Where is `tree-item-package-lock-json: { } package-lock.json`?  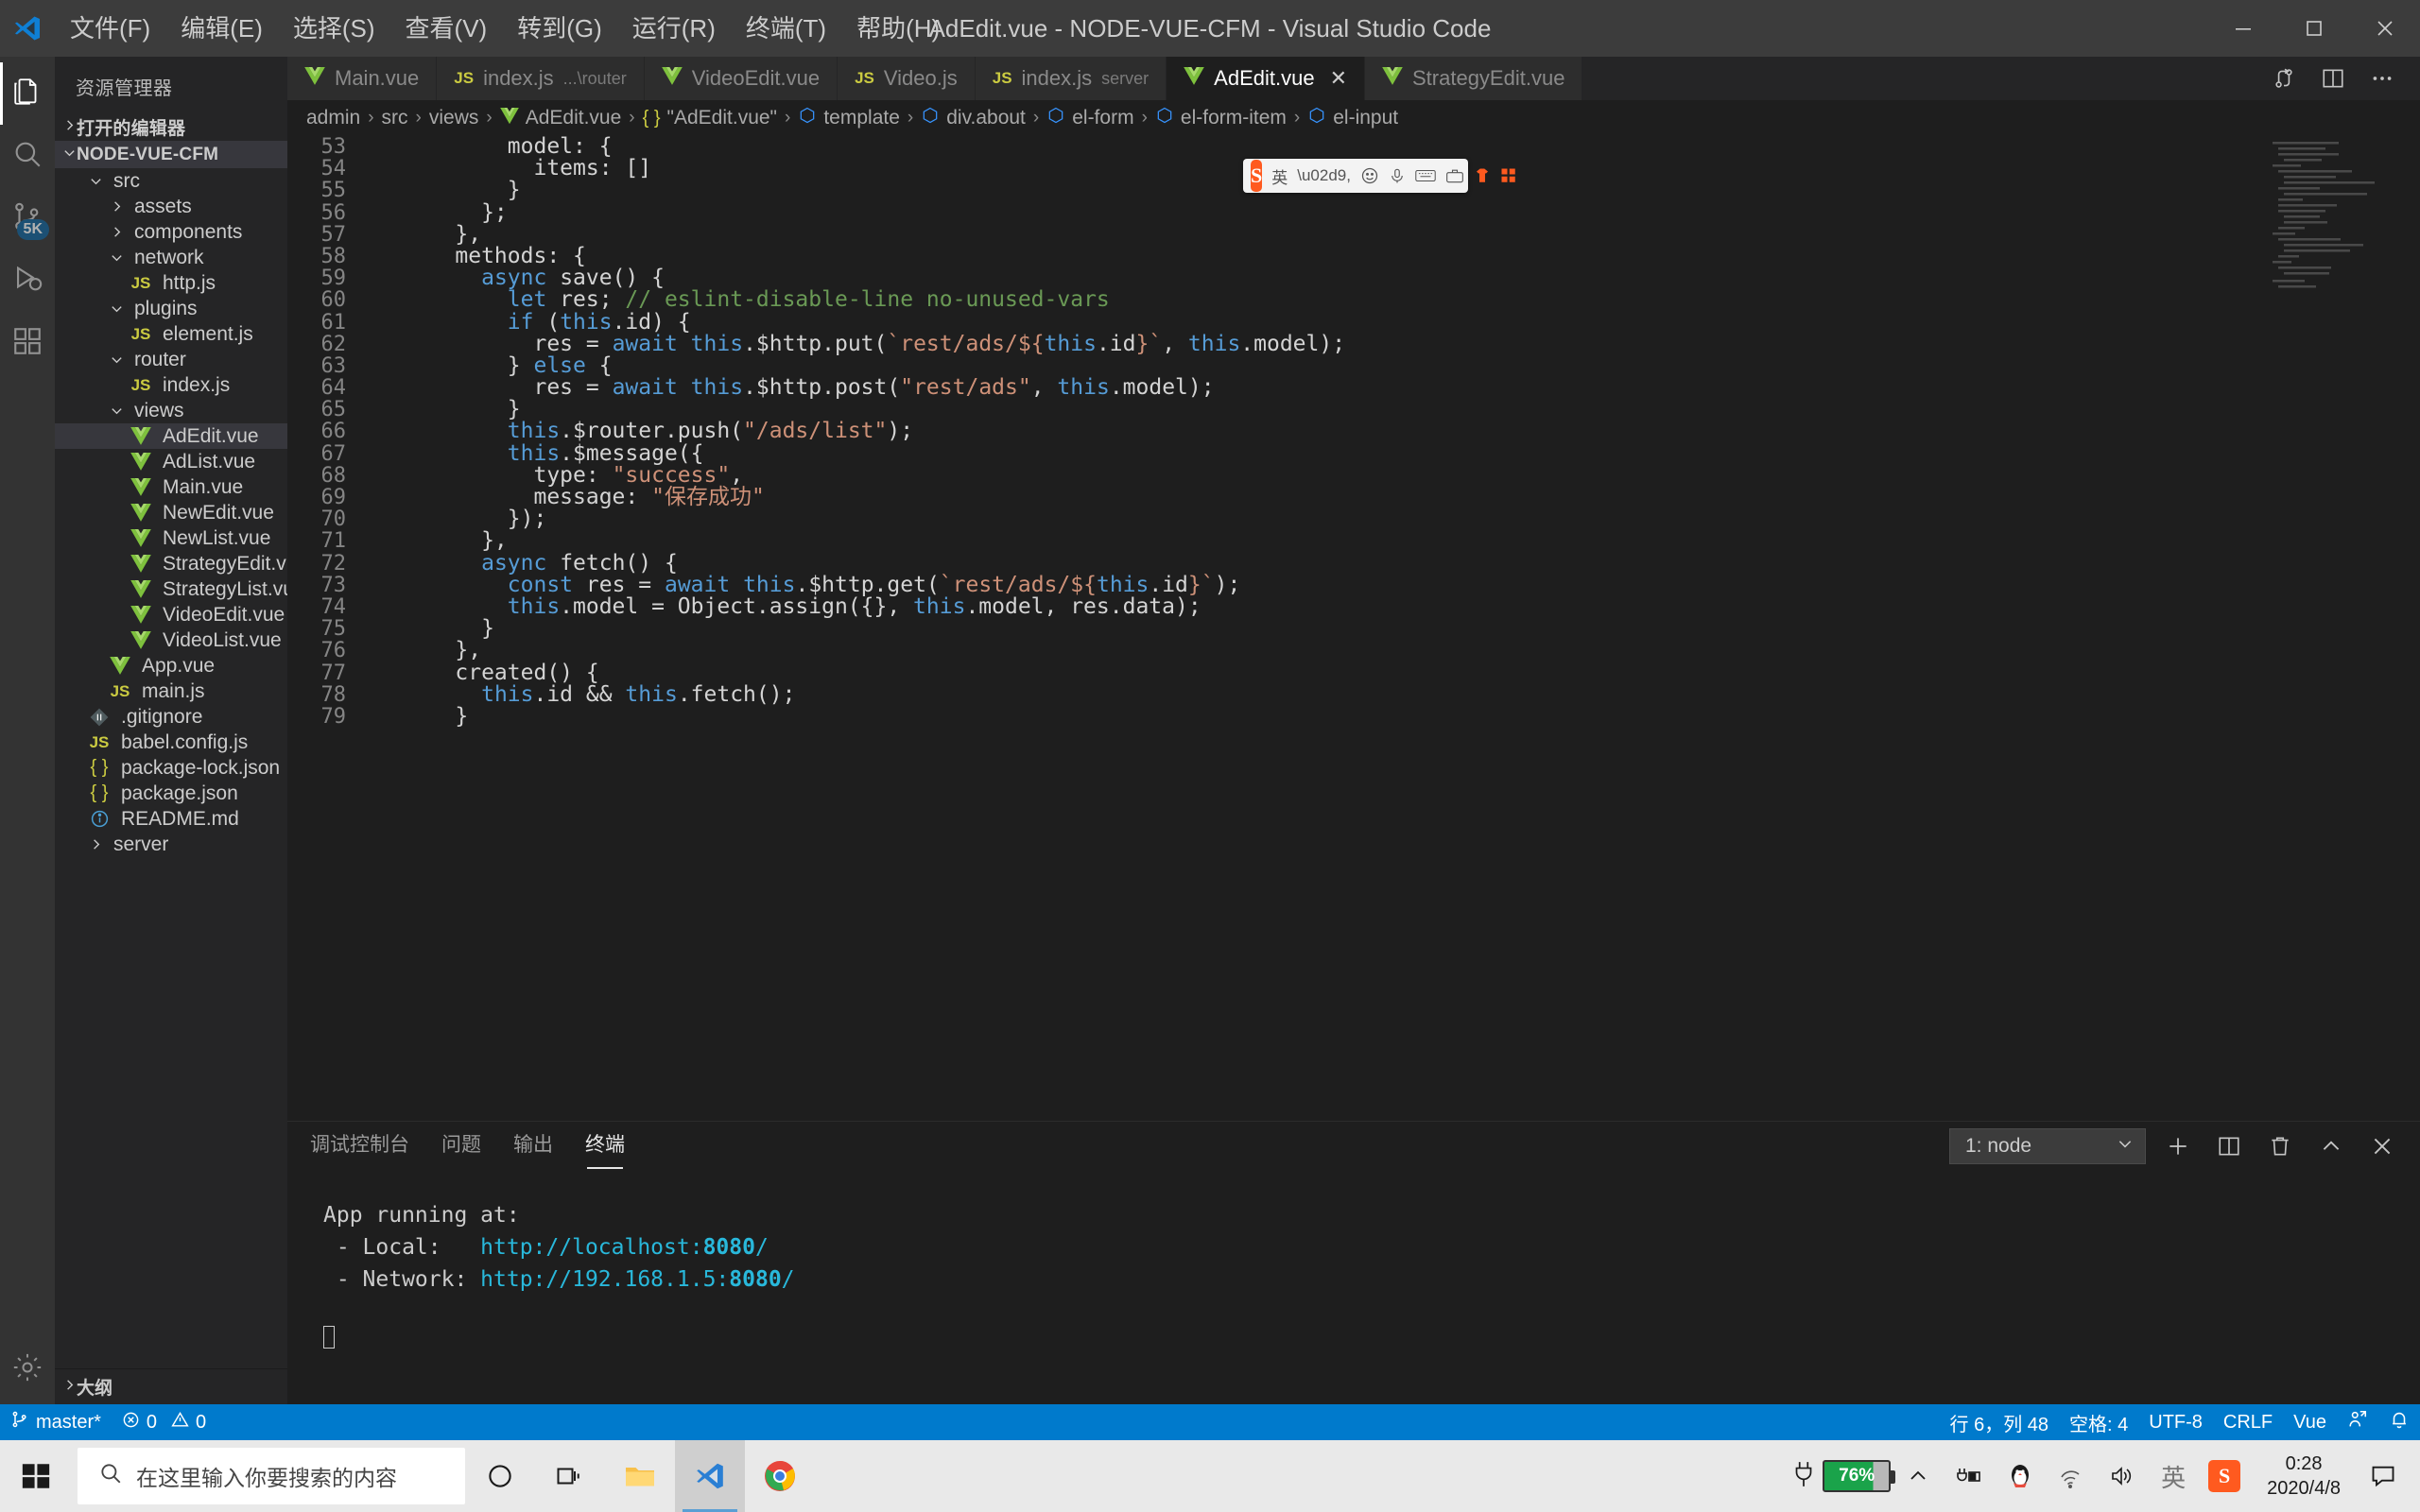
tree-item-package-lock-json: { } package-lock.json is located at coordinates (171, 768).